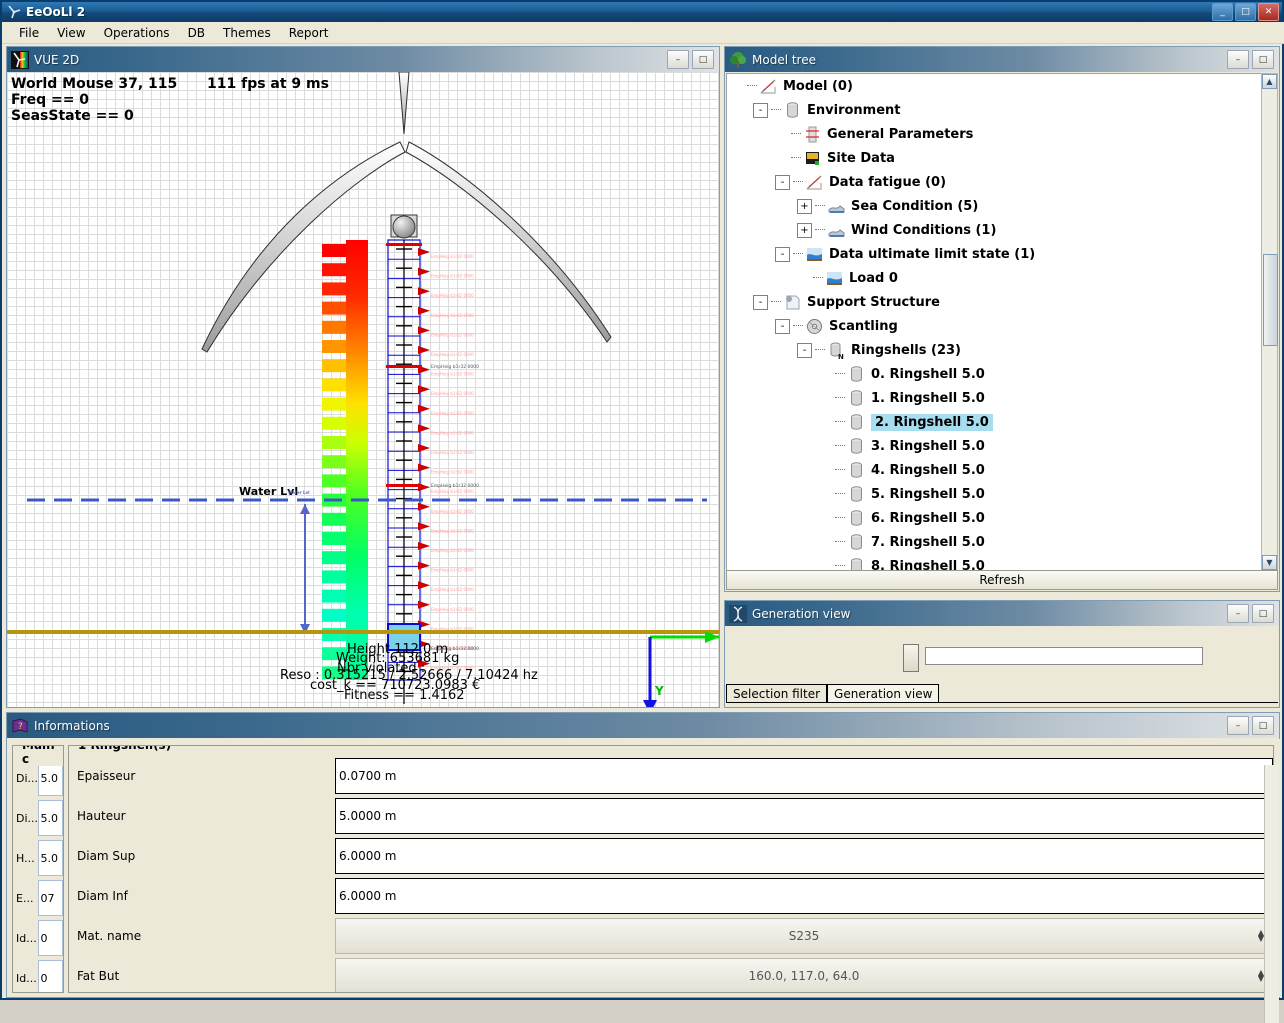 The width and height of the screenshot is (1284, 1023). I want to click on tree-node: 8. Ringshell 5.0, so click(994, 562).